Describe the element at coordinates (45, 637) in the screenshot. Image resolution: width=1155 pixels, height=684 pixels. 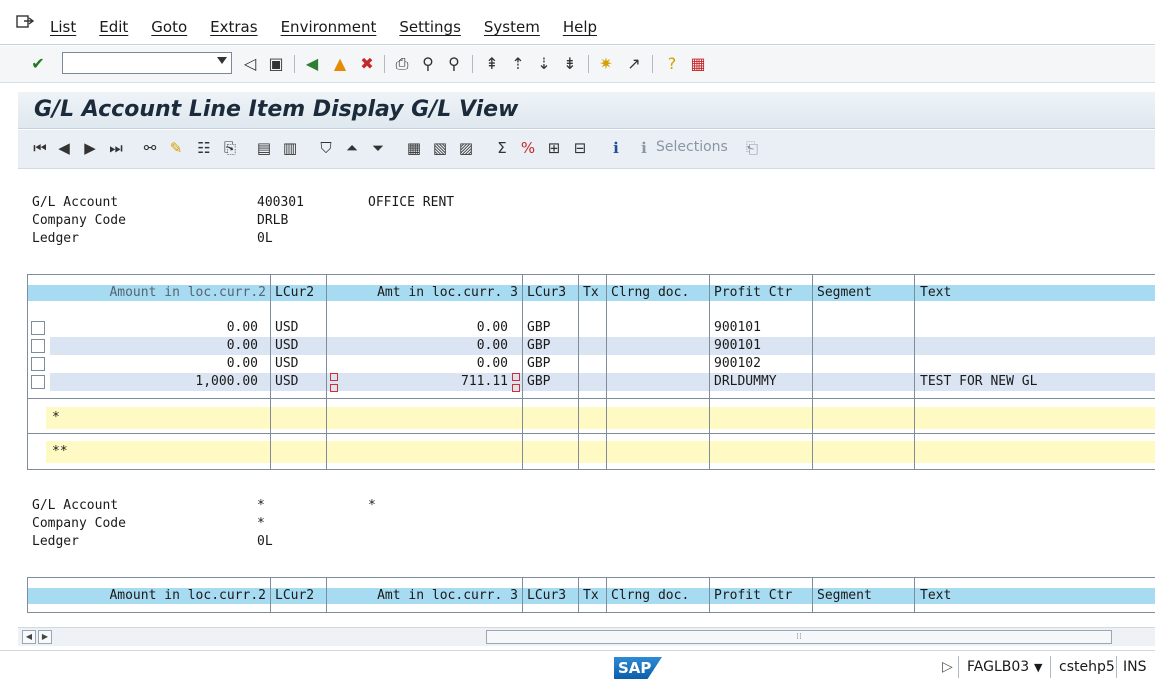
I see `scroll-right-icon: ▶` at that location.